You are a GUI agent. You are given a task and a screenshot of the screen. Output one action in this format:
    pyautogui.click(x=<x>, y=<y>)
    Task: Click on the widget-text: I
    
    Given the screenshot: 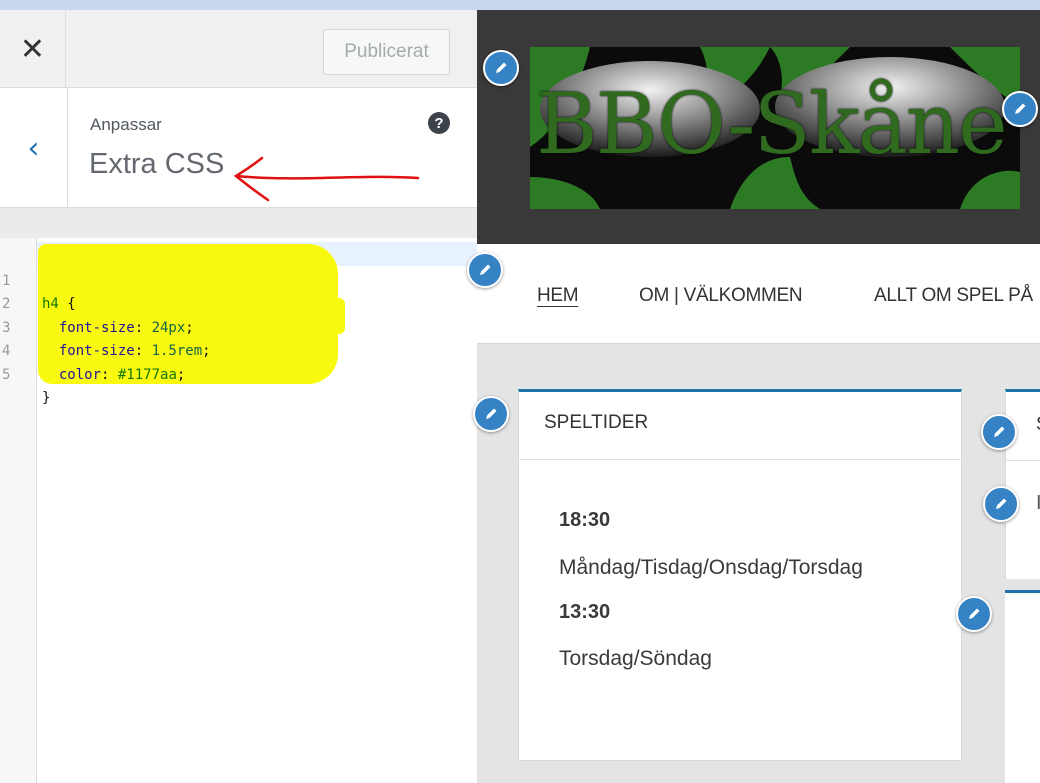 What is the action you would take?
    pyautogui.click(x=1038, y=503)
    